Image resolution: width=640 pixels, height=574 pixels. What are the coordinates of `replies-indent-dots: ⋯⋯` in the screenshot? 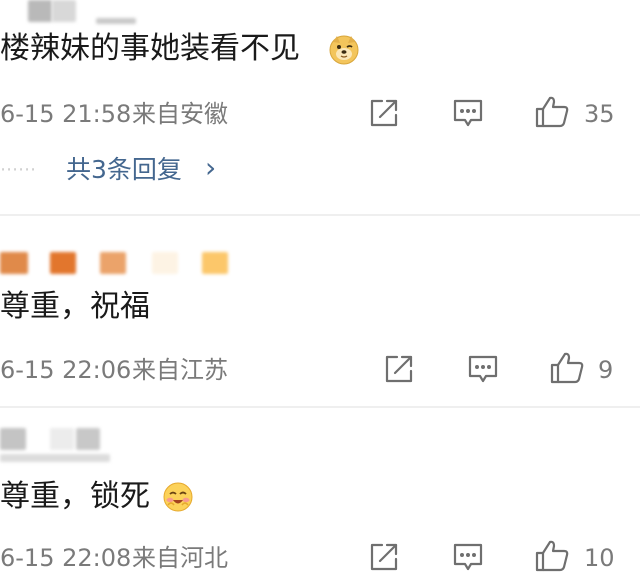 It's located at (18, 169).